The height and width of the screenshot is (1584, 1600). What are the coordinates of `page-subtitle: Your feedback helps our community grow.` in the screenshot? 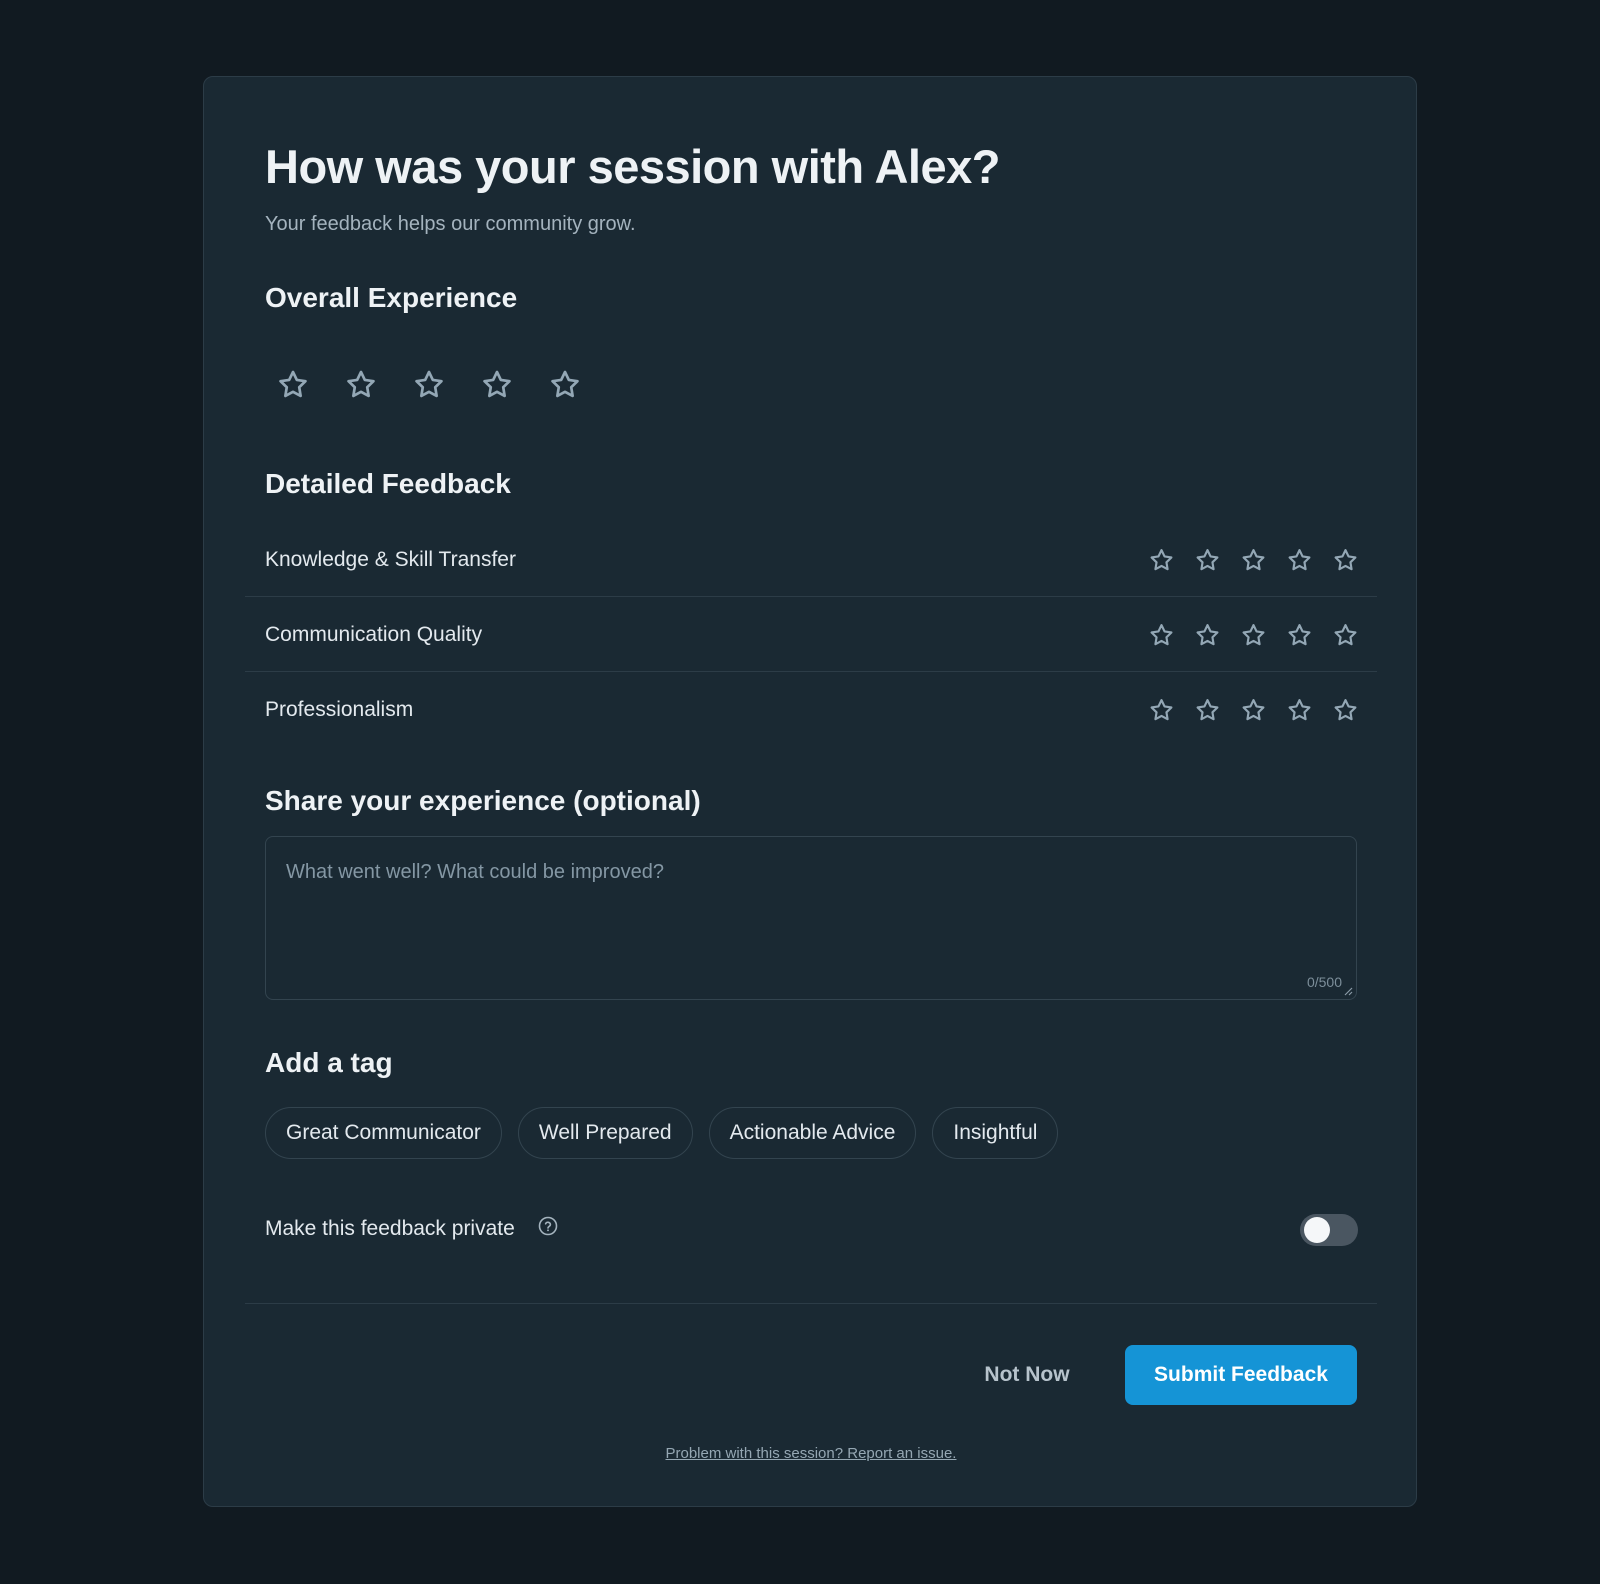 It's located at (450, 224).